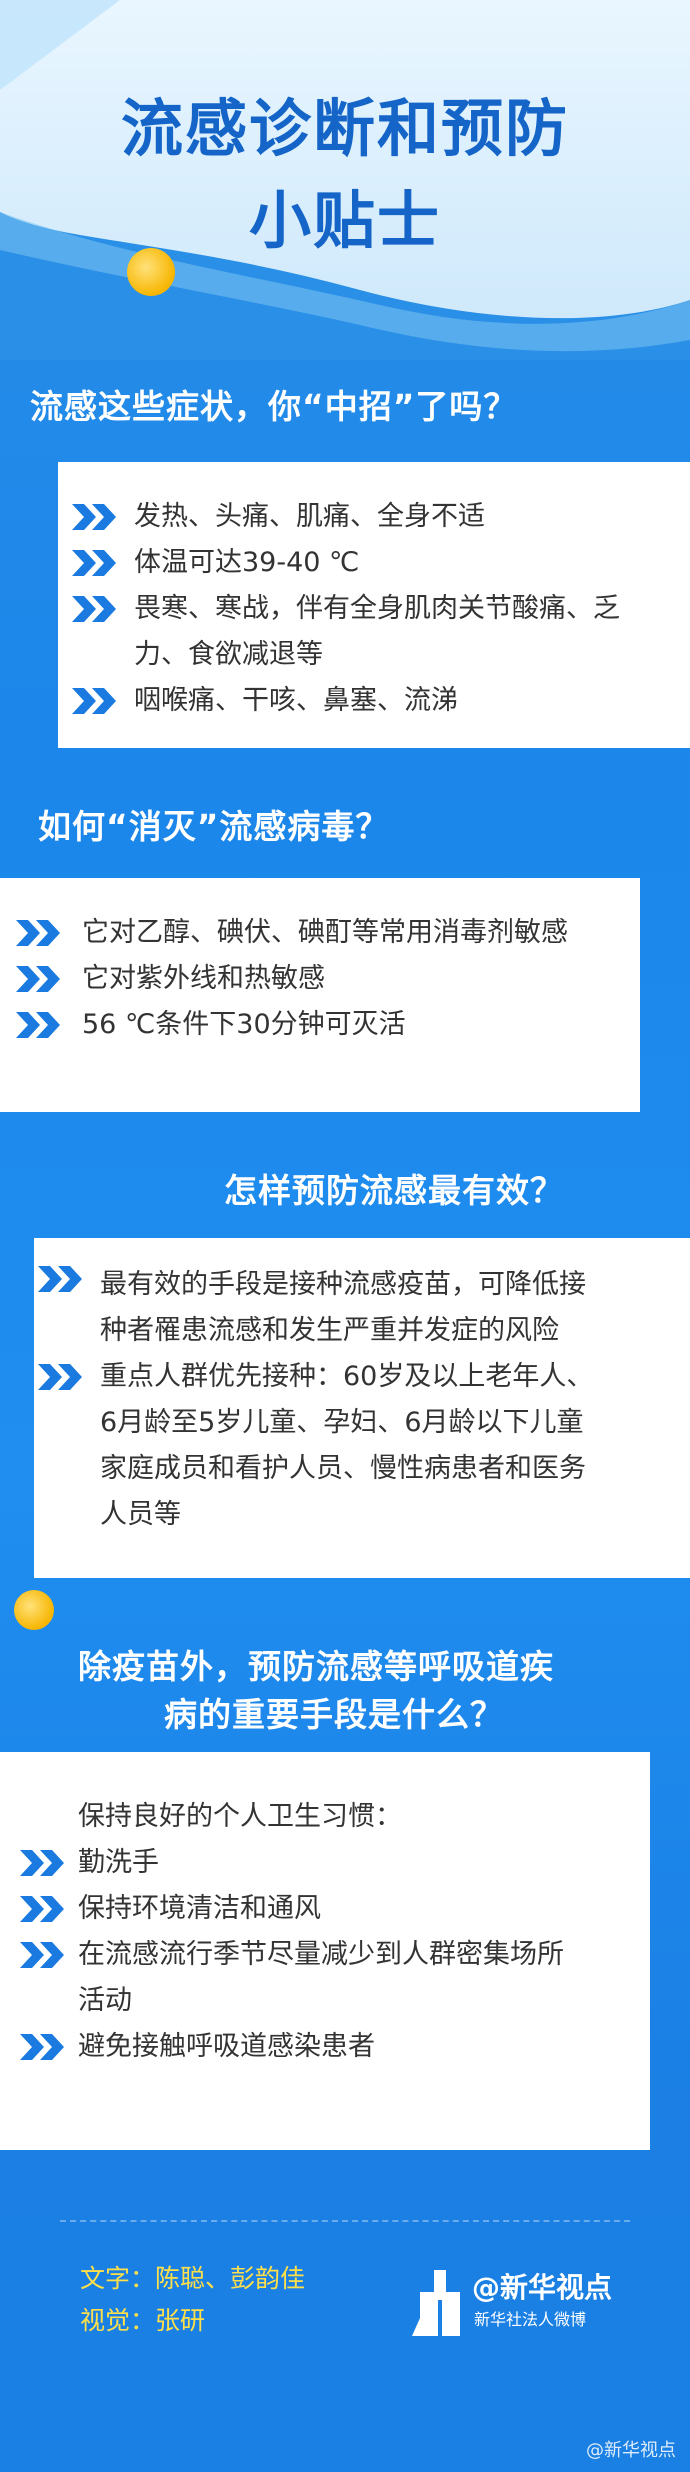 This screenshot has width=690, height=2472. I want to click on logo-brand-text: @新华视点, so click(542, 2287).